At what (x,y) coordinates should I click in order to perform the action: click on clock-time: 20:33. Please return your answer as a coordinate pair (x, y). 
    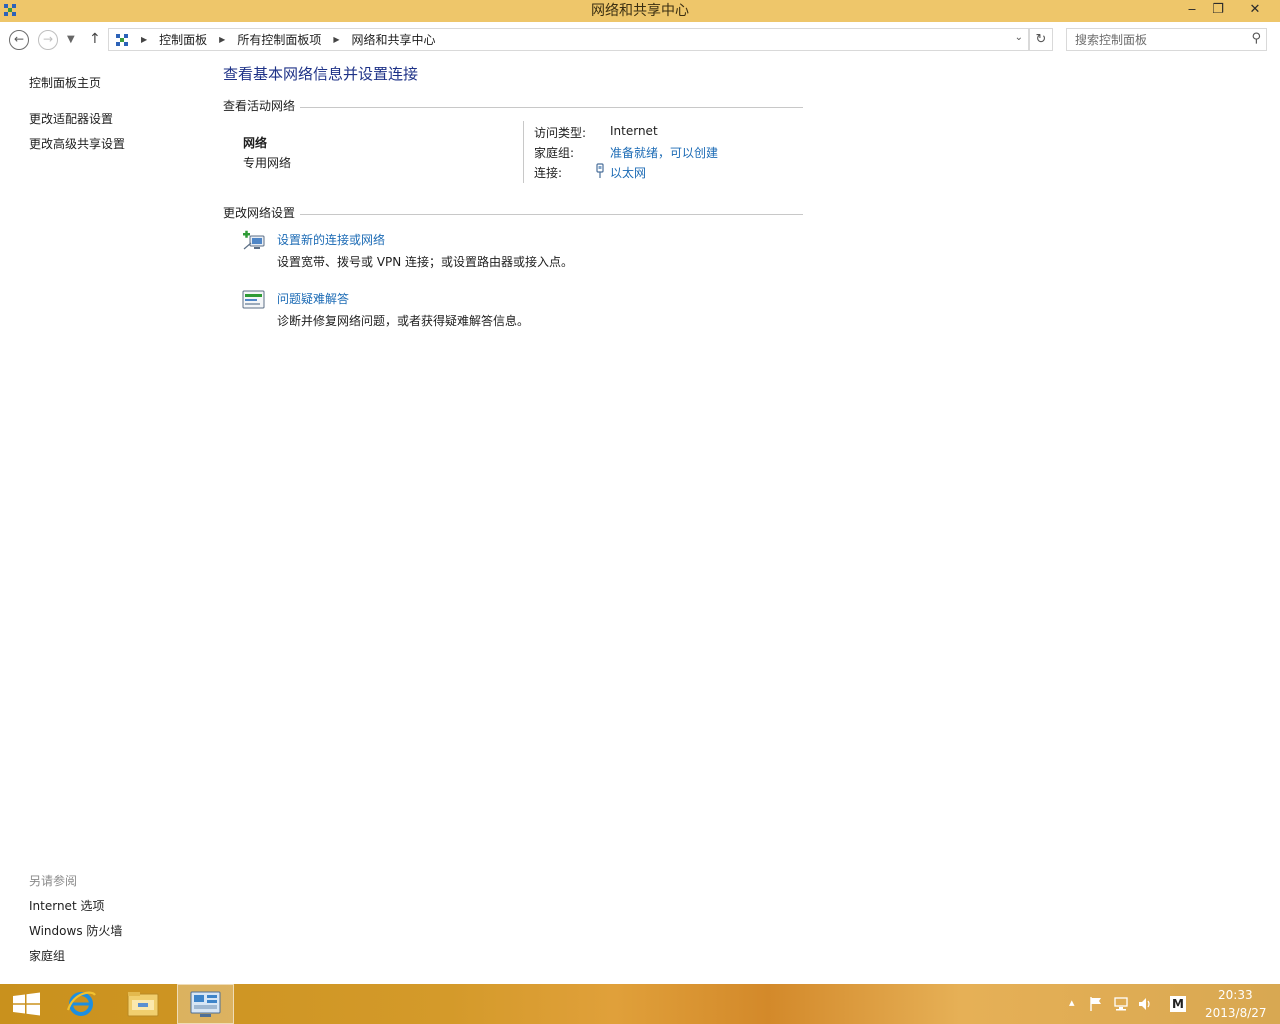
    Looking at the image, I should click on (1235, 995).